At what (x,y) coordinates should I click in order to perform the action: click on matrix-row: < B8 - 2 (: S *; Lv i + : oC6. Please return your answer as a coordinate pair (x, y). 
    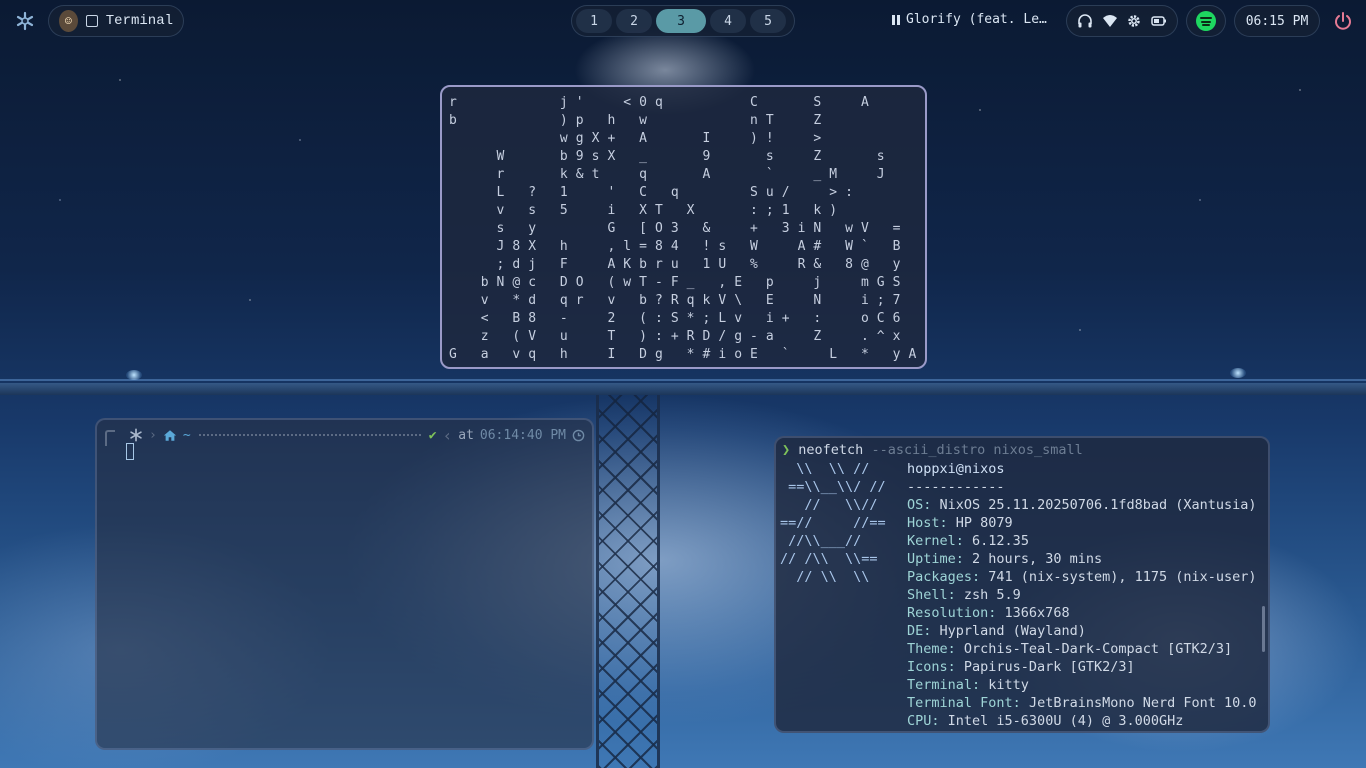
    Looking at the image, I should click on (690, 318).